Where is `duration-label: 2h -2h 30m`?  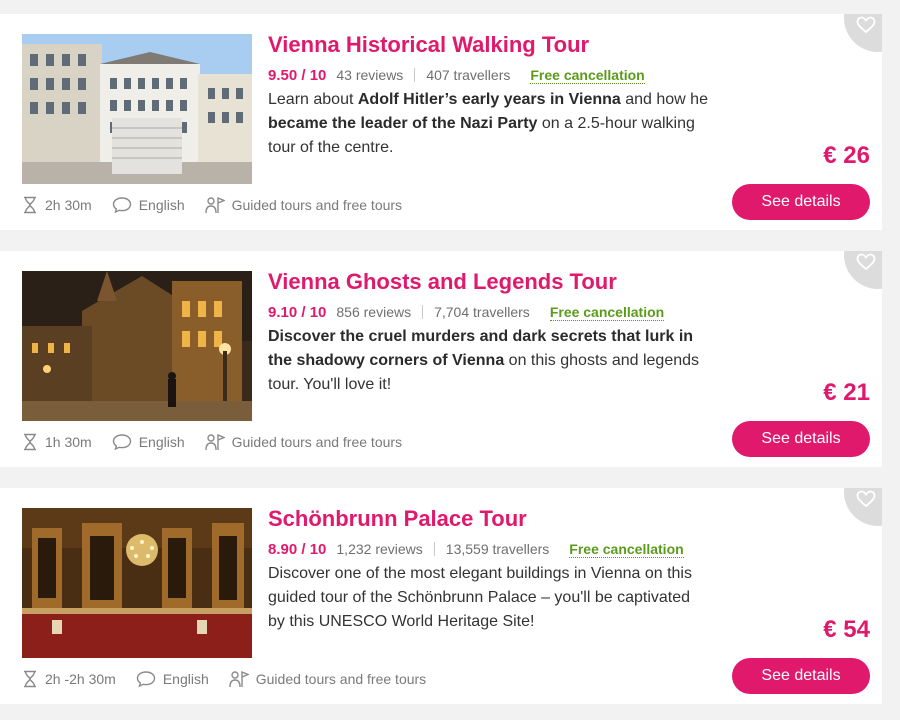
duration-label: 2h -2h 30m is located at coordinates (80, 679).